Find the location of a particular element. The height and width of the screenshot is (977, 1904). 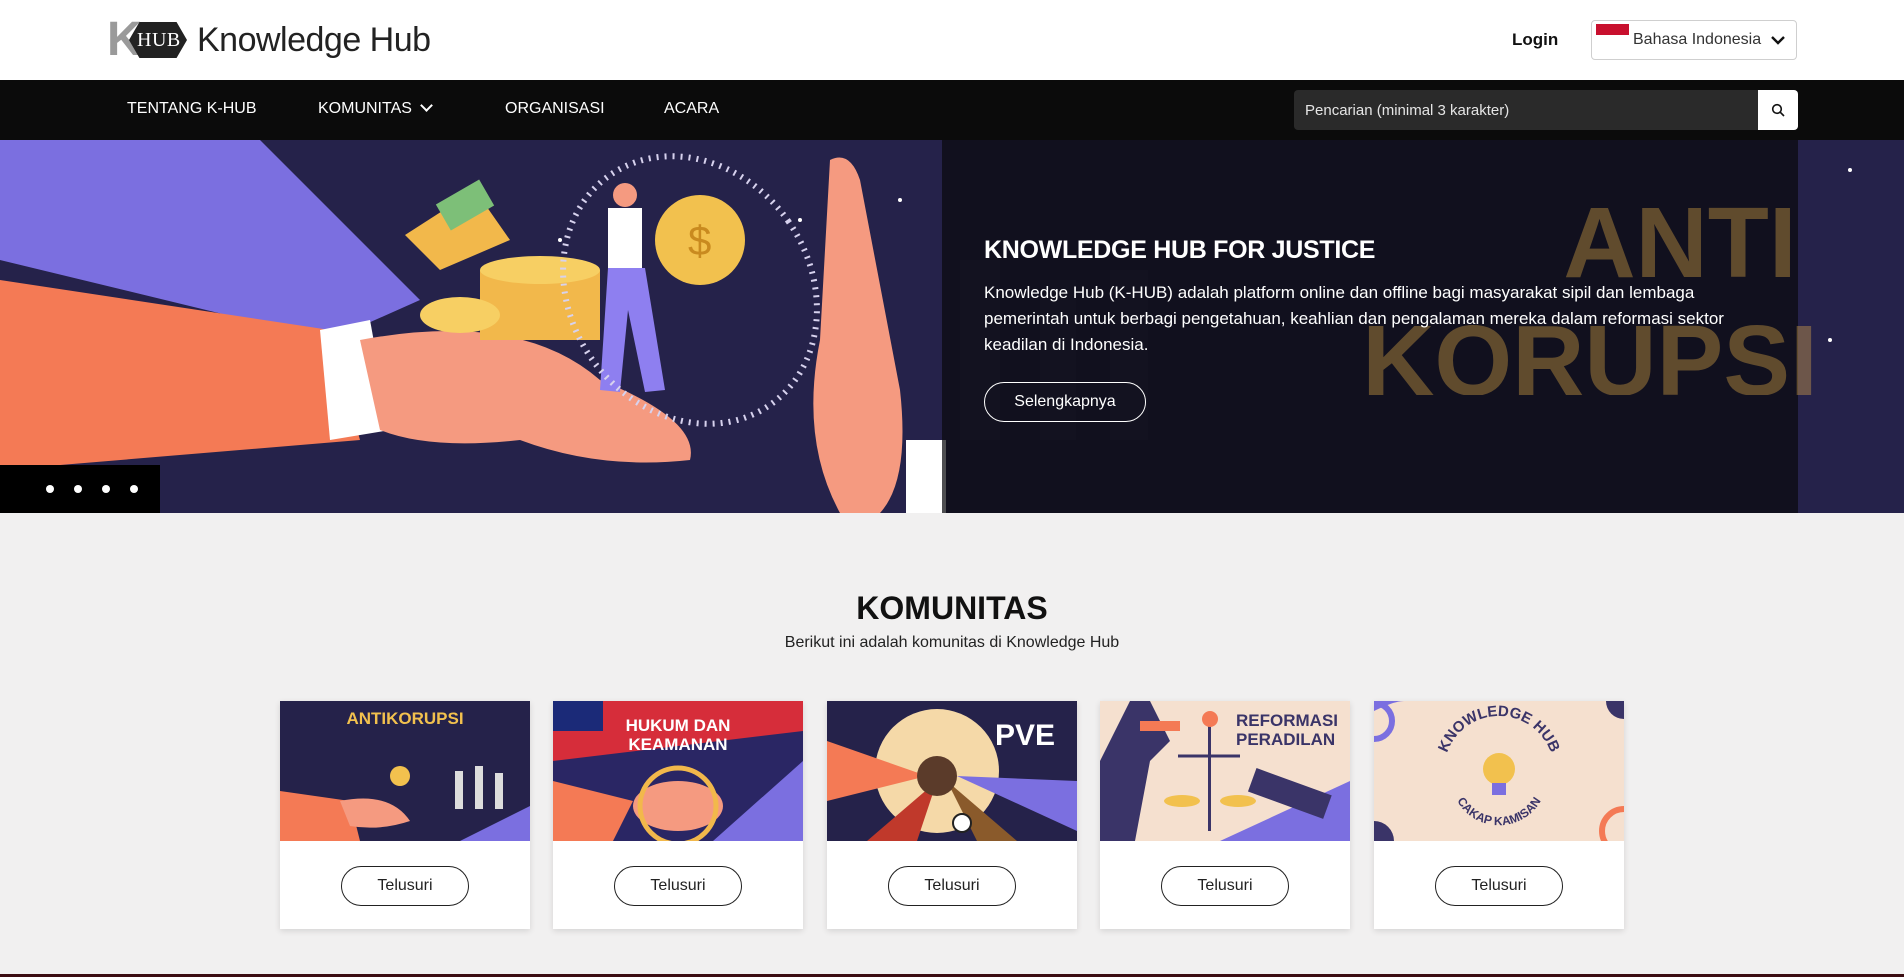

search-icon is located at coordinates (1778, 110).